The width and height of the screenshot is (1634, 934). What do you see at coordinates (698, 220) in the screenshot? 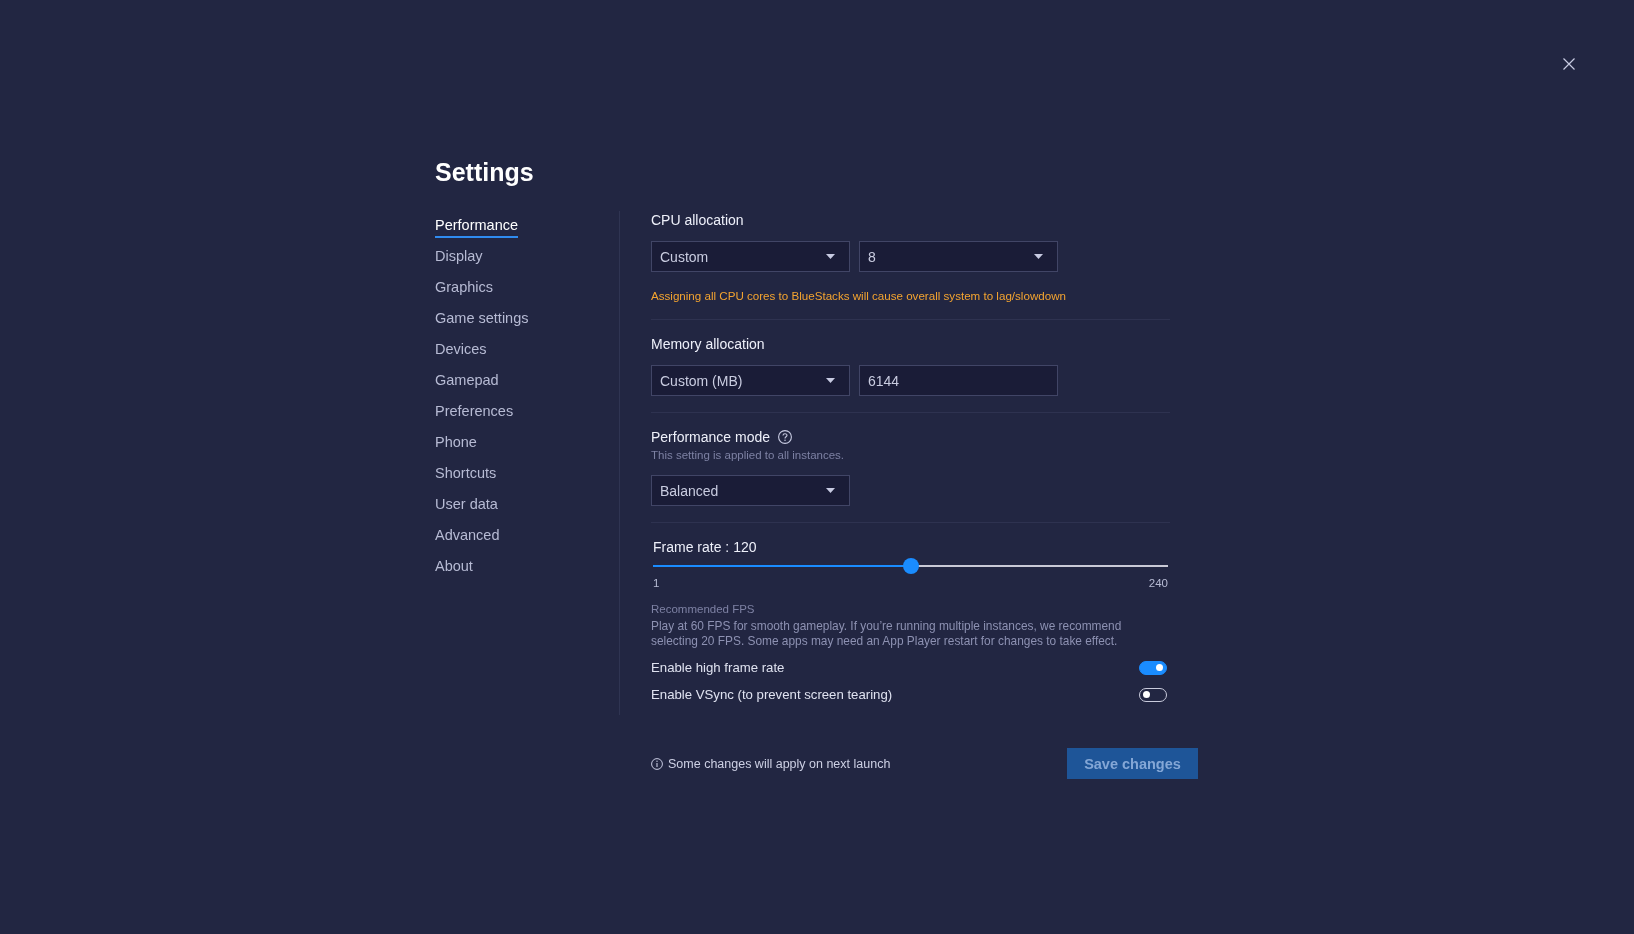
I see `section-label: CPU allocation` at bounding box center [698, 220].